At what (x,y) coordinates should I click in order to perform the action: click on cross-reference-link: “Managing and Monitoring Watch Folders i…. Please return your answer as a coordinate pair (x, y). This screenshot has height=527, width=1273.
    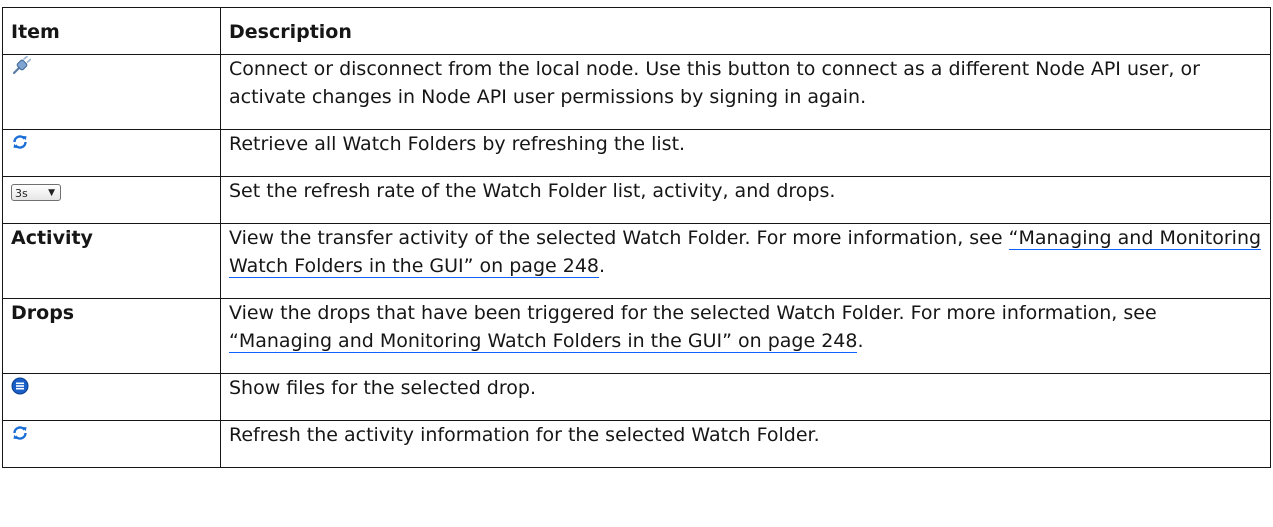
    Looking at the image, I should click on (543, 341).